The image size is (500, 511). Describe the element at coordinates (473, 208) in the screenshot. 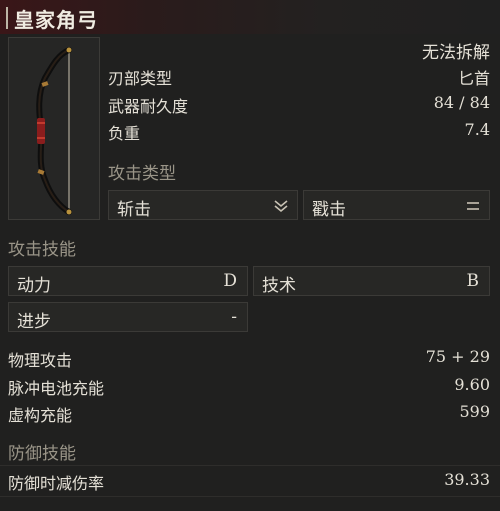

I see `equals-icon` at that location.